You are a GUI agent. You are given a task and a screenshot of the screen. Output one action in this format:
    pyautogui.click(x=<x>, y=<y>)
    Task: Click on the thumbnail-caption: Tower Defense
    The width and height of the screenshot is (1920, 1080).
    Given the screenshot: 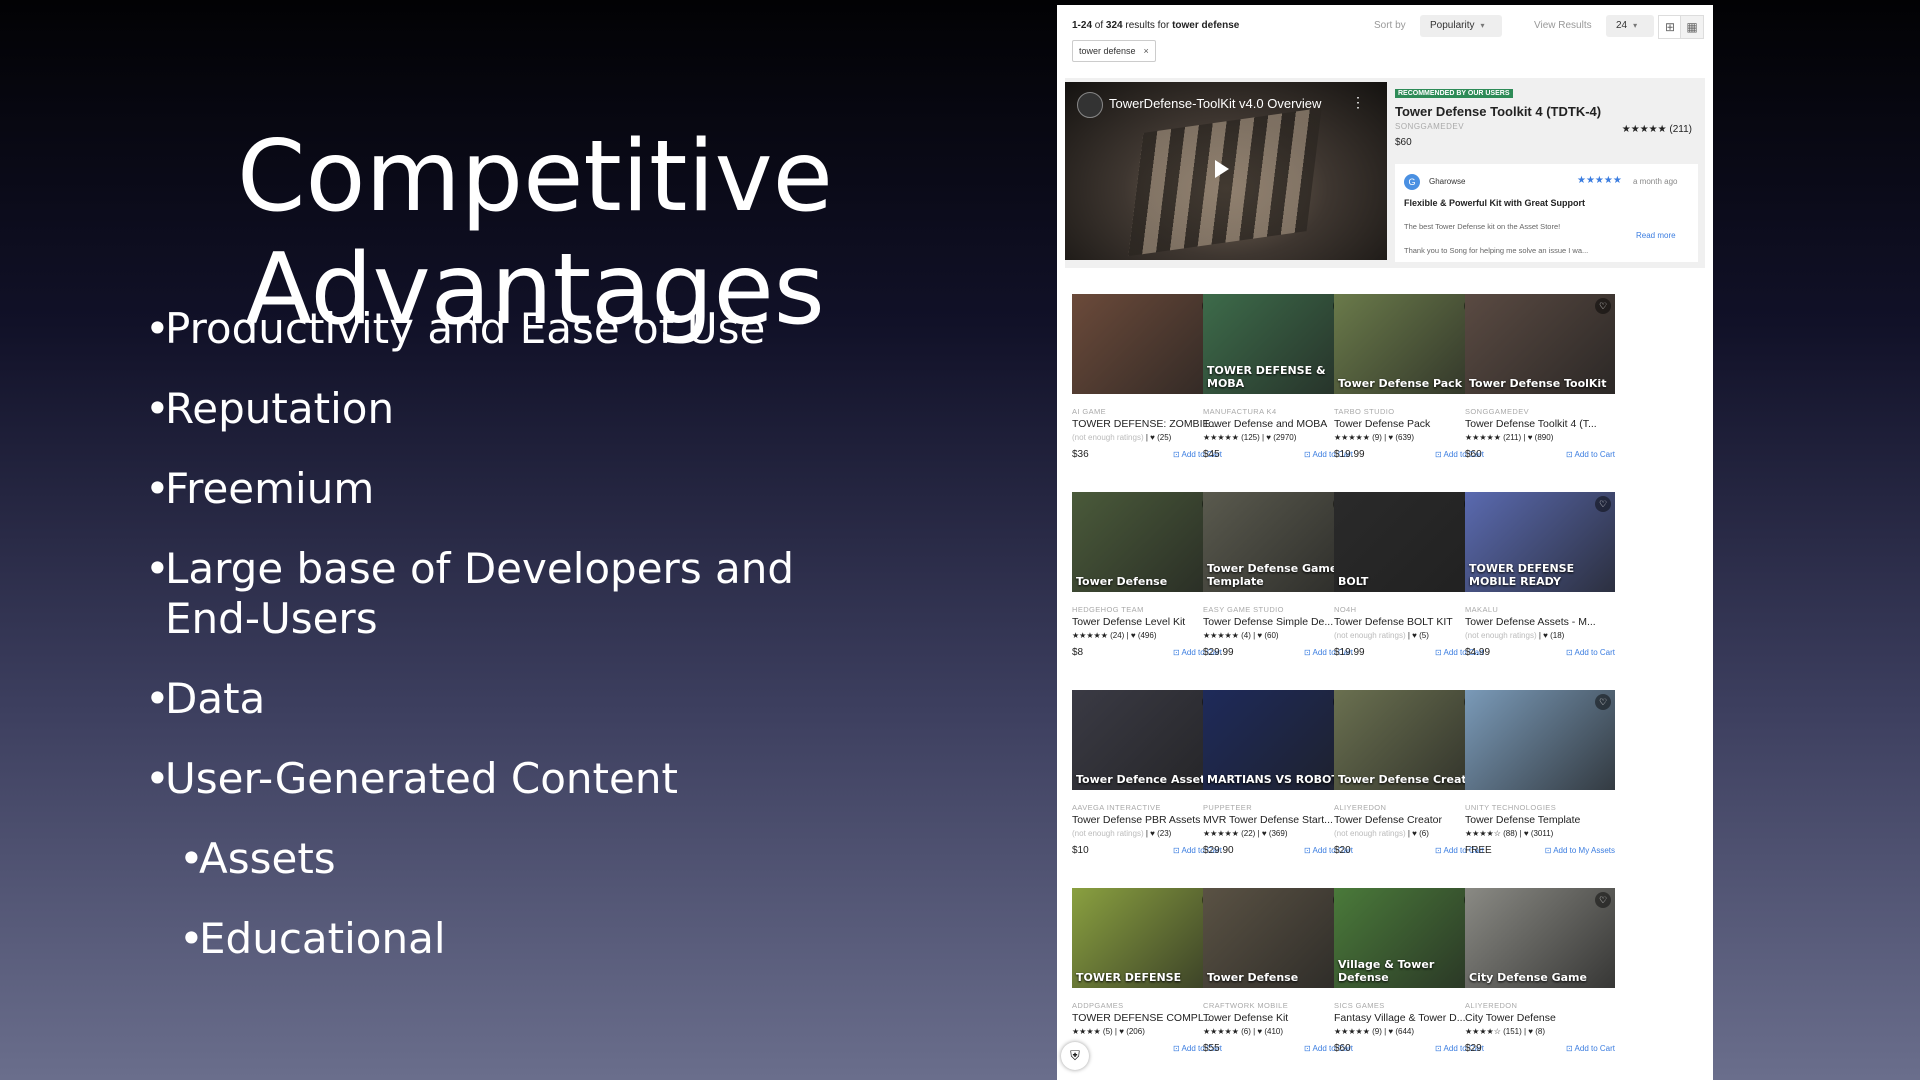 What is the action you would take?
    pyautogui.click(x=1253, y=977)
    